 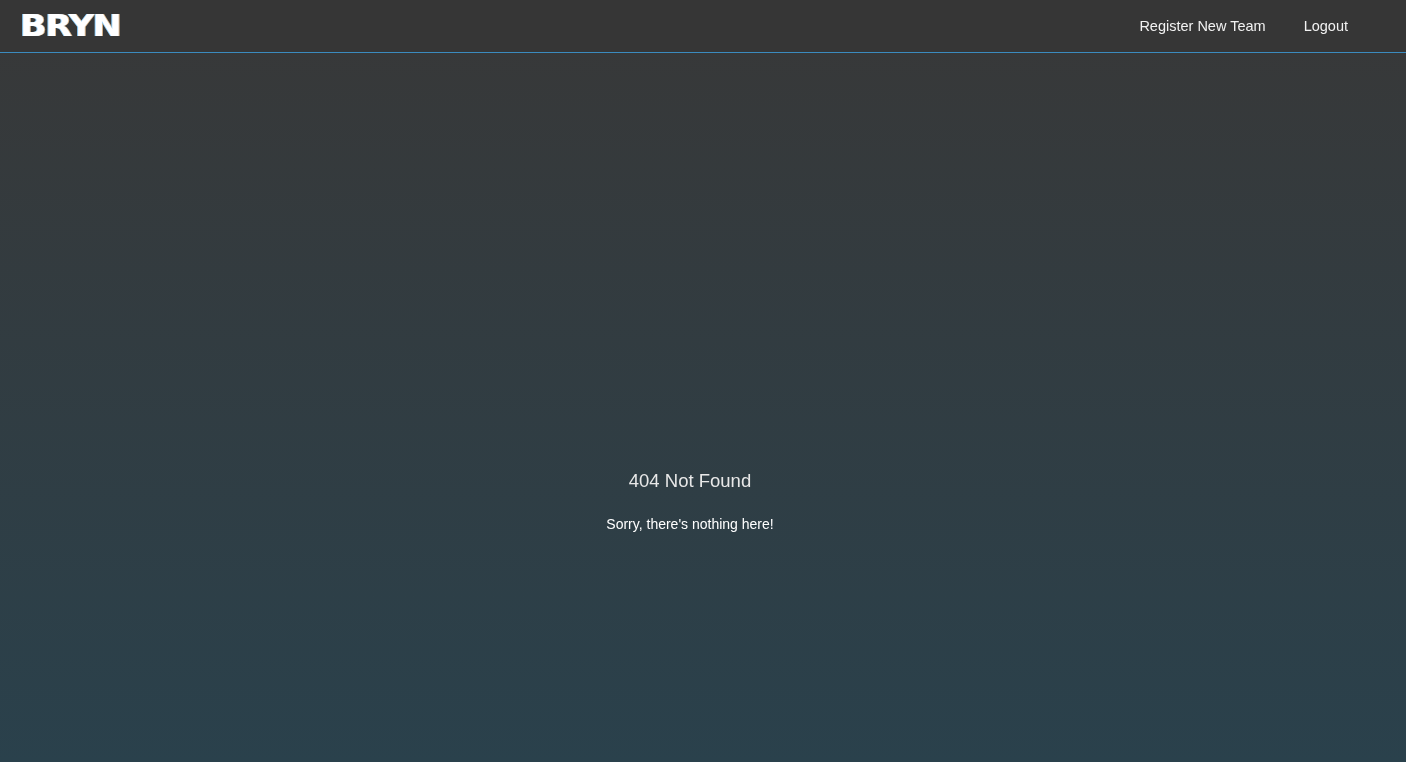 What do you see at coordinates (690, 481) in the screenshot?
I see `error-title: 404 Not Found` at bounding box center [690, 481].